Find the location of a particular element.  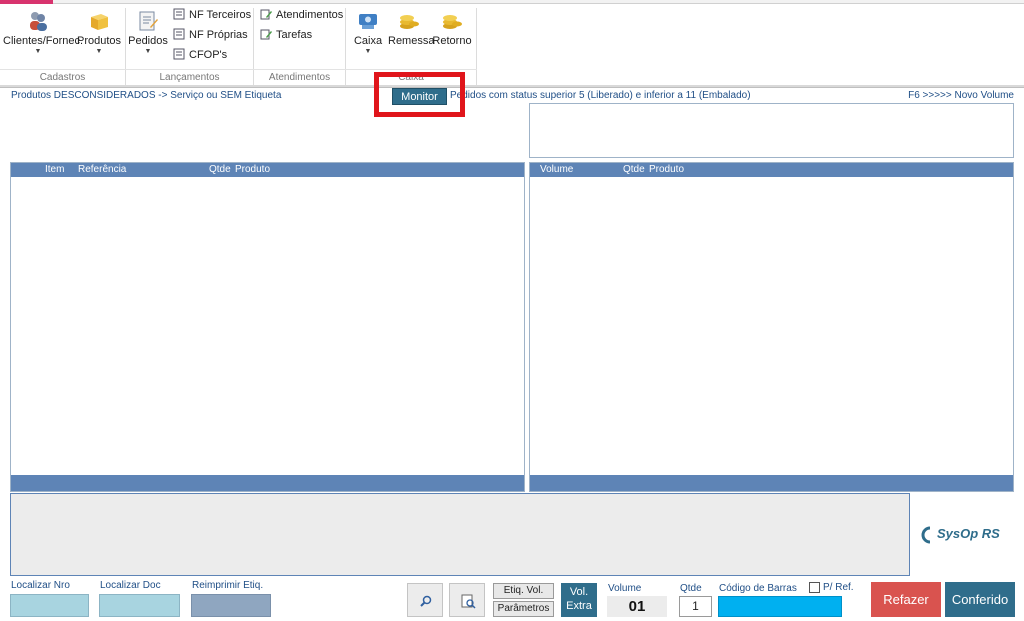

pedidos-button: Pedidos ▼ is located at coordinates (148, 33).